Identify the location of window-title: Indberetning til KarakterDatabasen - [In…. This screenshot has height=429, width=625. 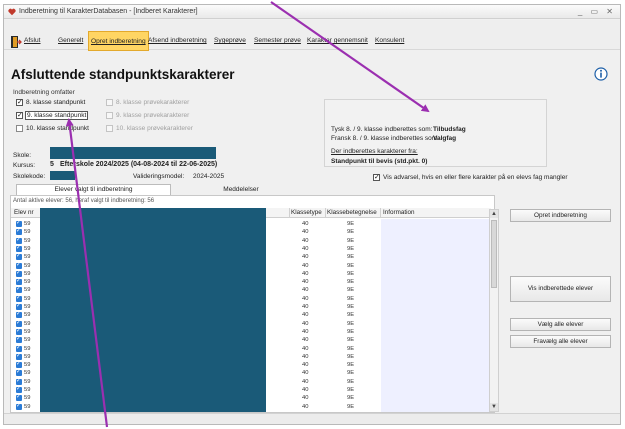
(108, 11).